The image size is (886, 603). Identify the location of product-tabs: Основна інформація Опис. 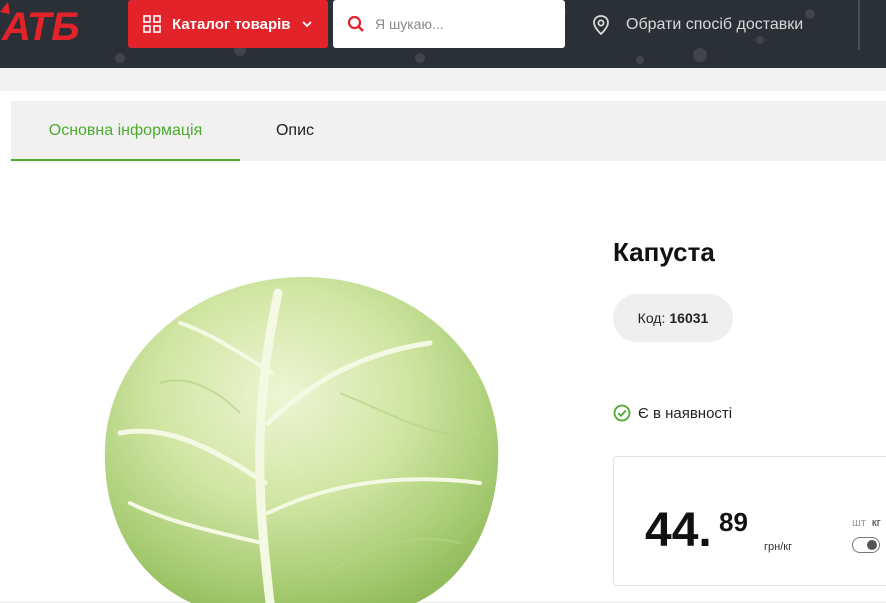
(448, 131).